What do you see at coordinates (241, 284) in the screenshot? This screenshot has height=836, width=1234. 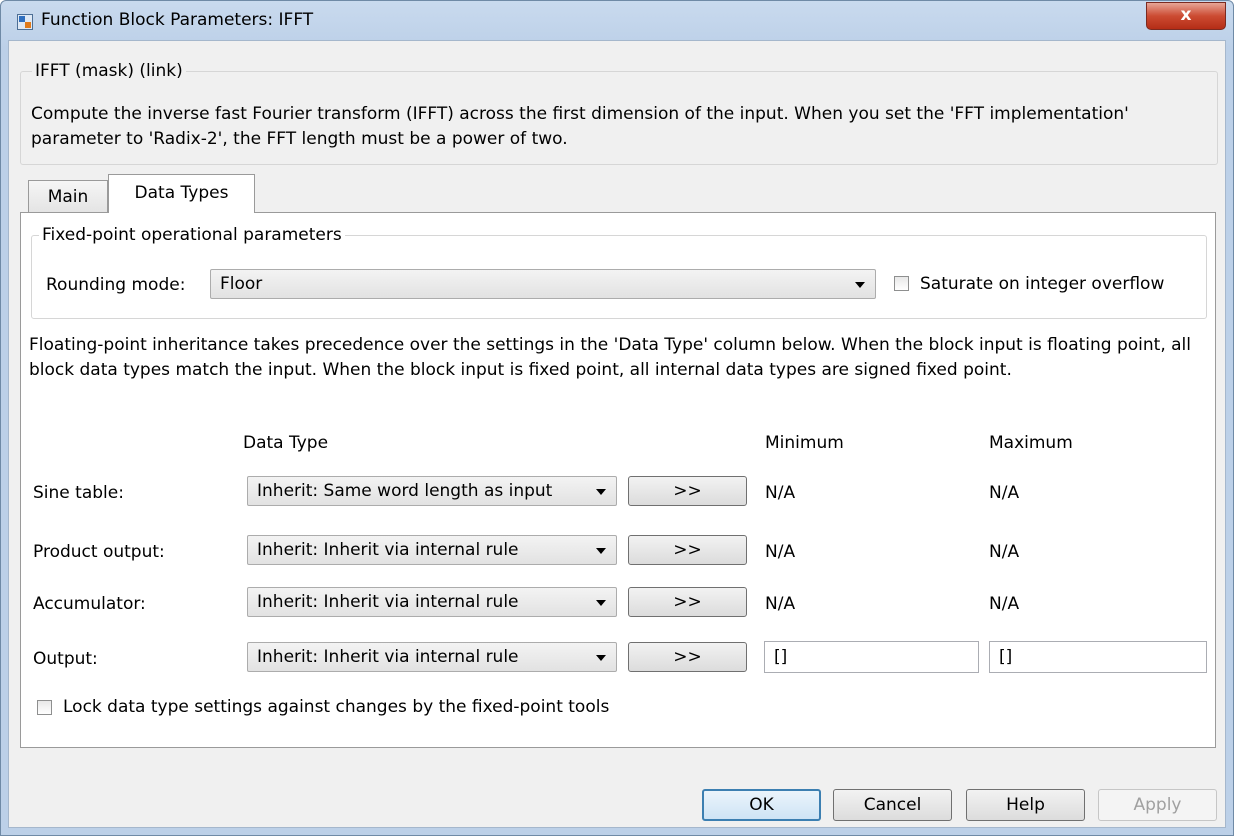 I see `rounding-mode-value: Floor` at bounding box center [241, 284].